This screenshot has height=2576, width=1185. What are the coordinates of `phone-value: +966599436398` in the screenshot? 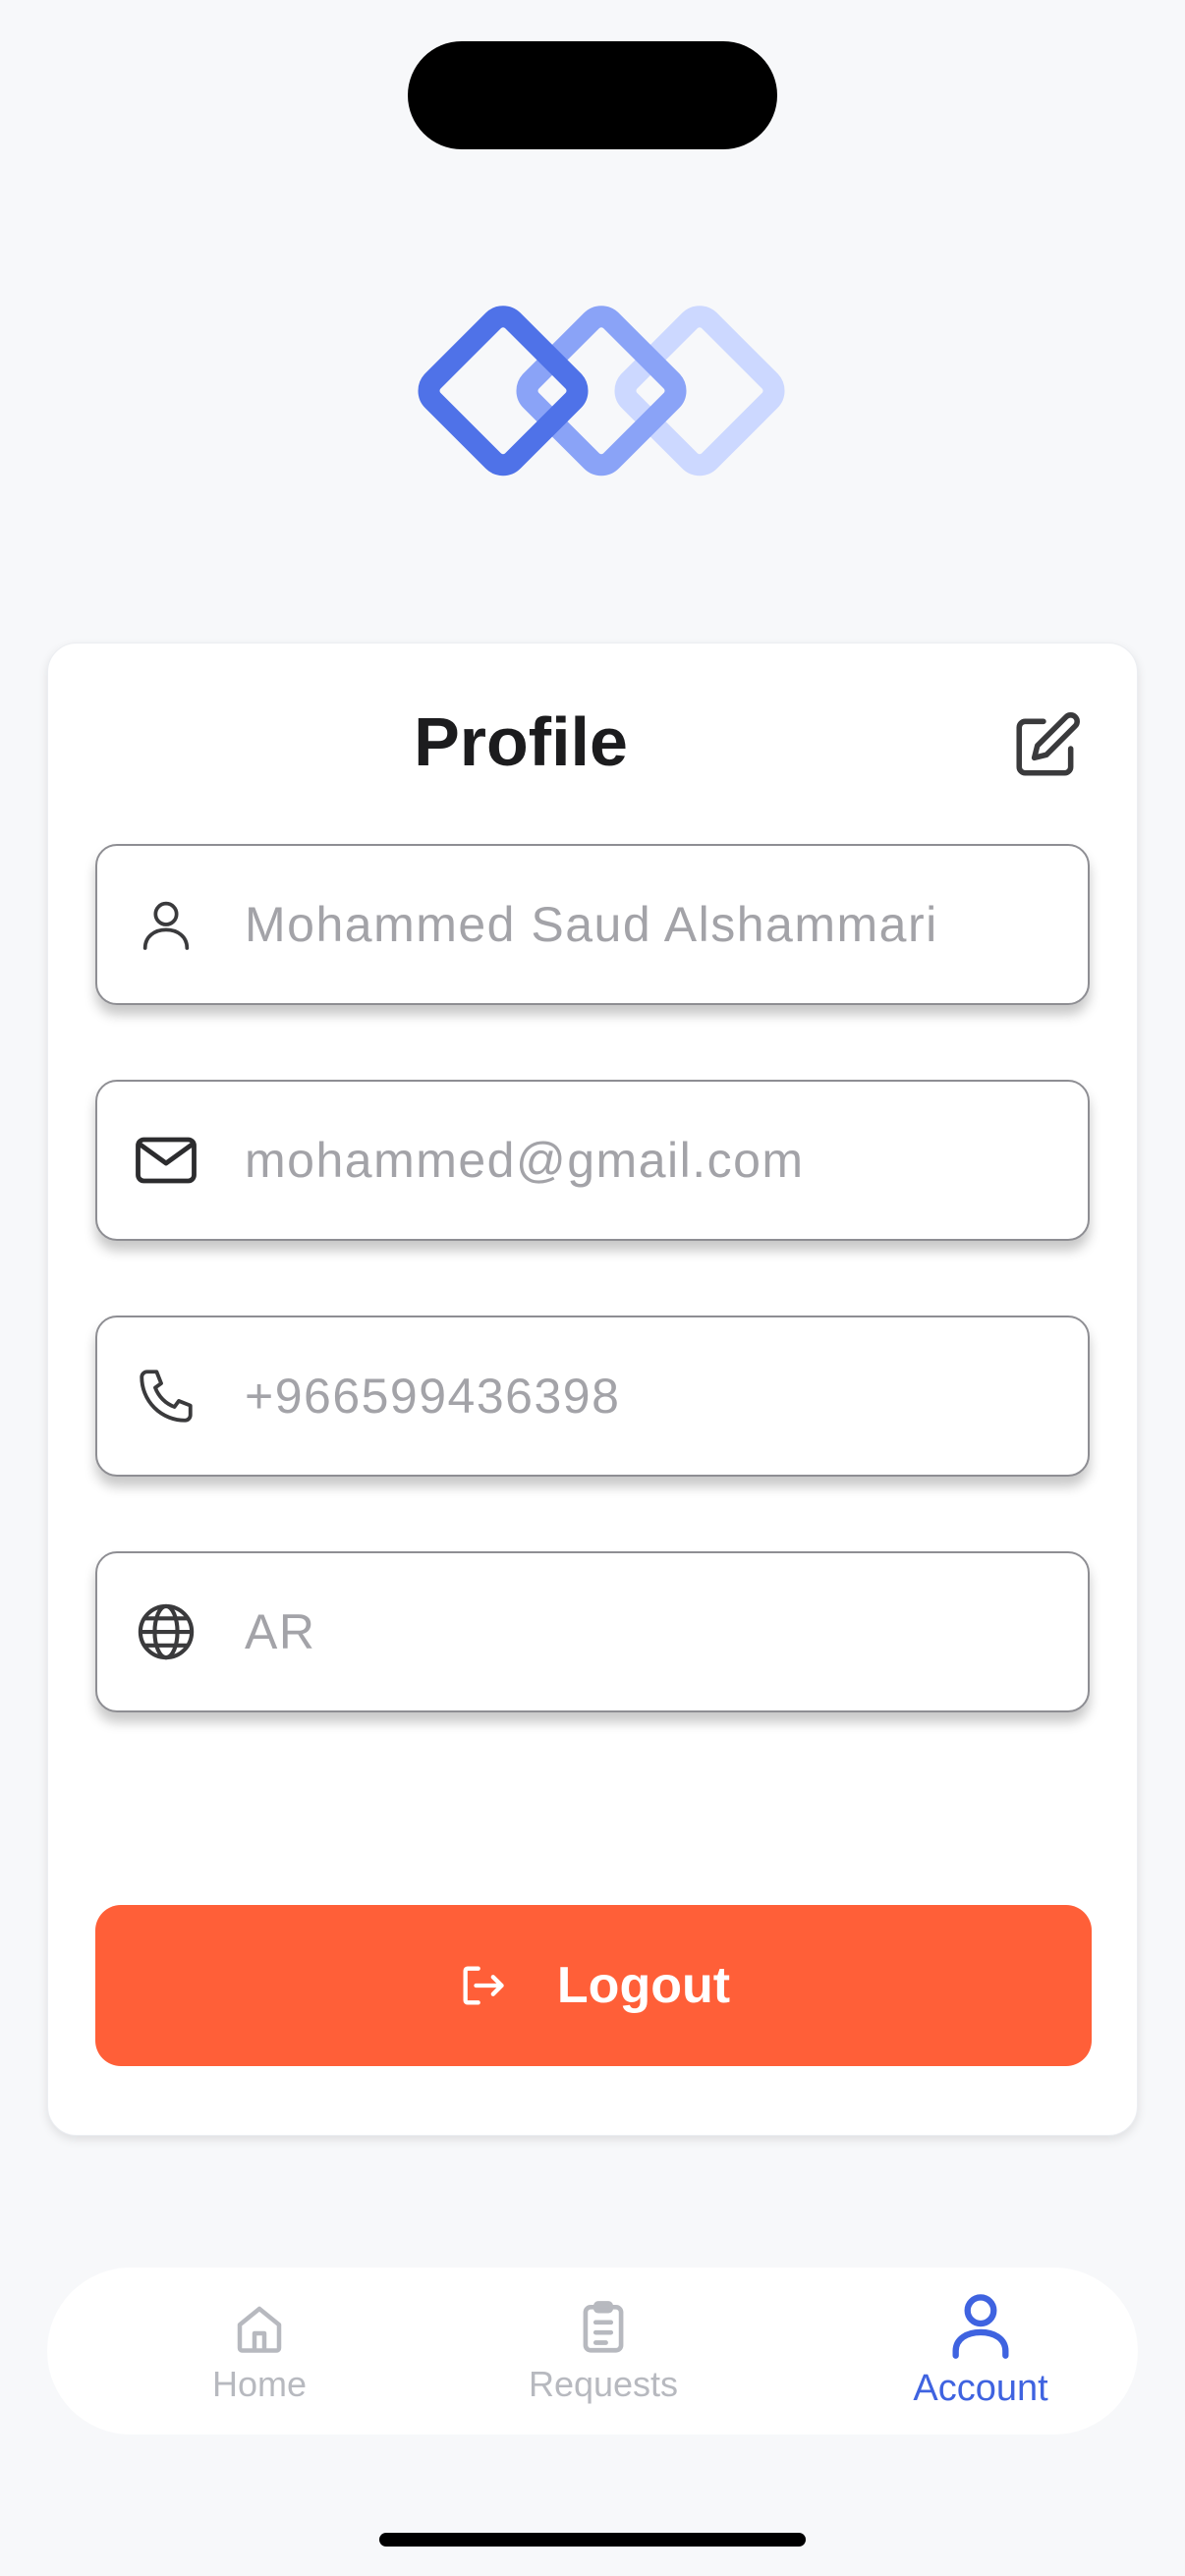 It's located at (433, 1396).